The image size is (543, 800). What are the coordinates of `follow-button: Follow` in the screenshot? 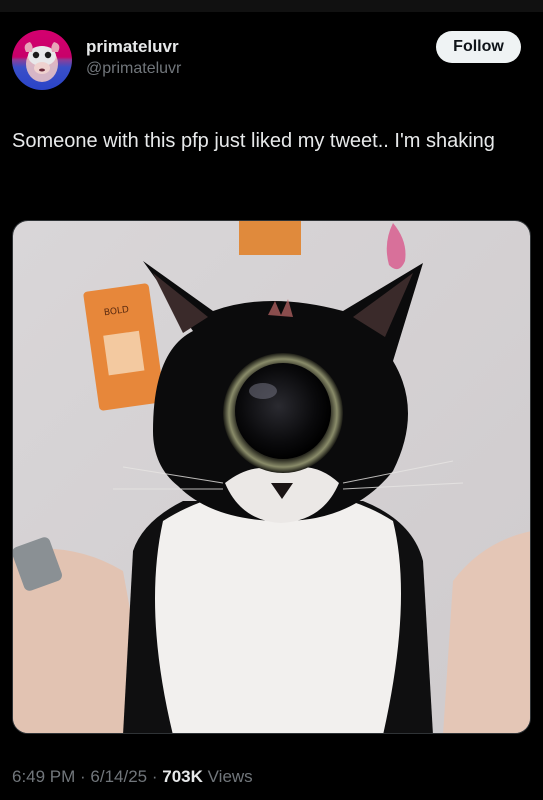 It's located at (478, 47).